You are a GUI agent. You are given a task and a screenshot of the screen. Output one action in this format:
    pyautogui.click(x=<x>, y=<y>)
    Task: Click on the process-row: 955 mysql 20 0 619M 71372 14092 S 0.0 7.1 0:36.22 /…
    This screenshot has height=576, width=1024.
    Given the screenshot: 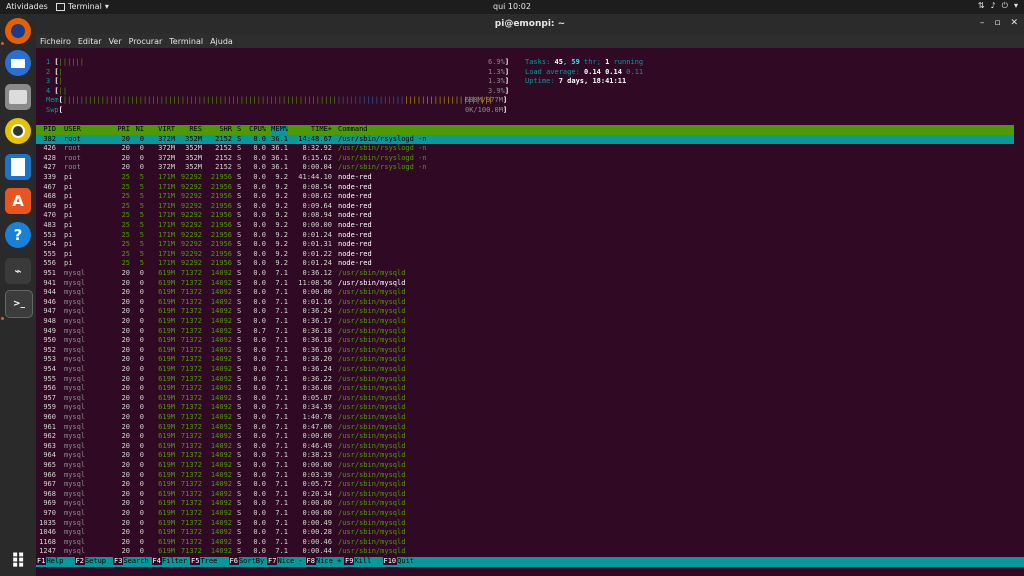 What is the action you would take?
    pyautogui.click(x=525, y=380)
    